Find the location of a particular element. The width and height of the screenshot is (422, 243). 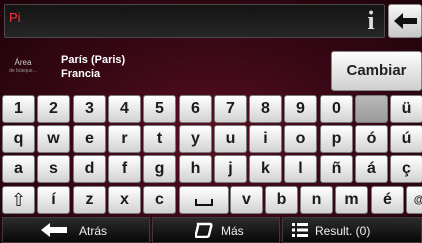

more-label: Más is located at coordinates (232, 231).